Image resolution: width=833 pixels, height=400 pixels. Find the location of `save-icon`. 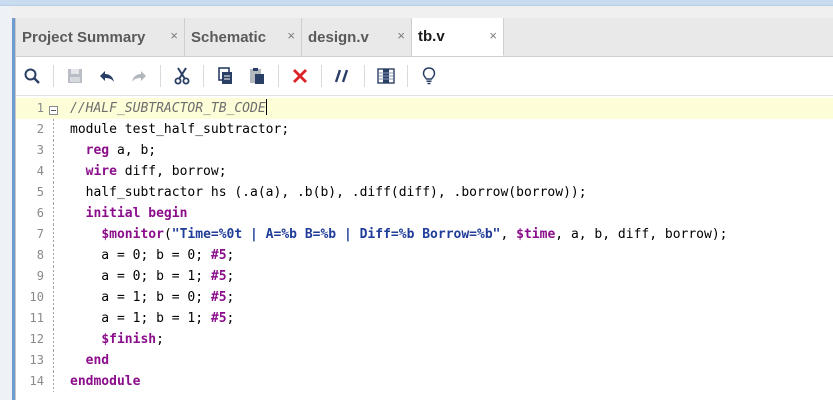

save-icon is located at coordinates (75, 76).